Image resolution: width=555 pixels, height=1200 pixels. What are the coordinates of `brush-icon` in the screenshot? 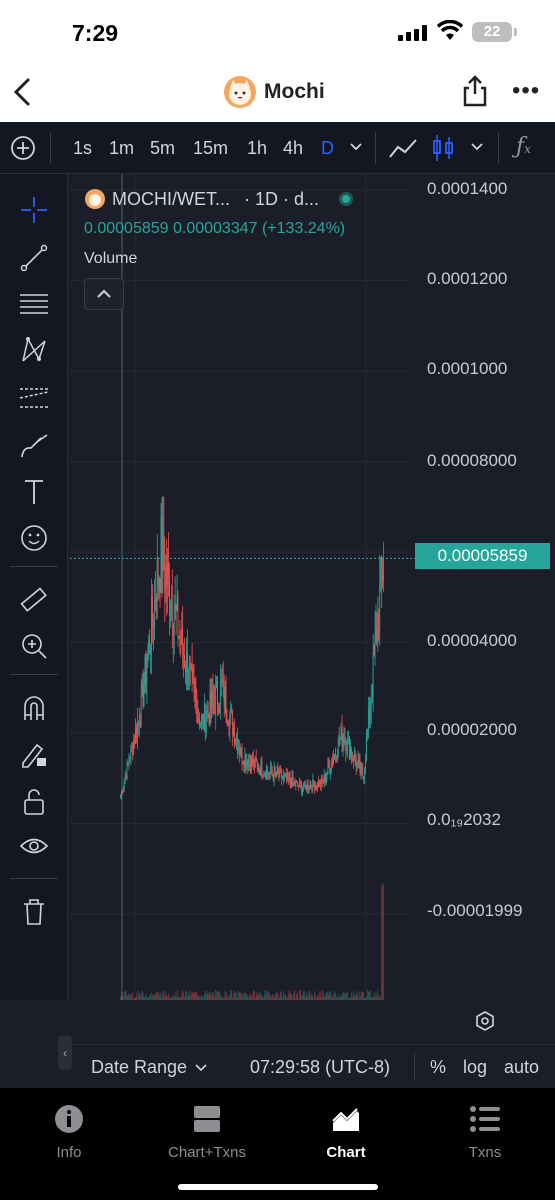 It's located at (34, 446).